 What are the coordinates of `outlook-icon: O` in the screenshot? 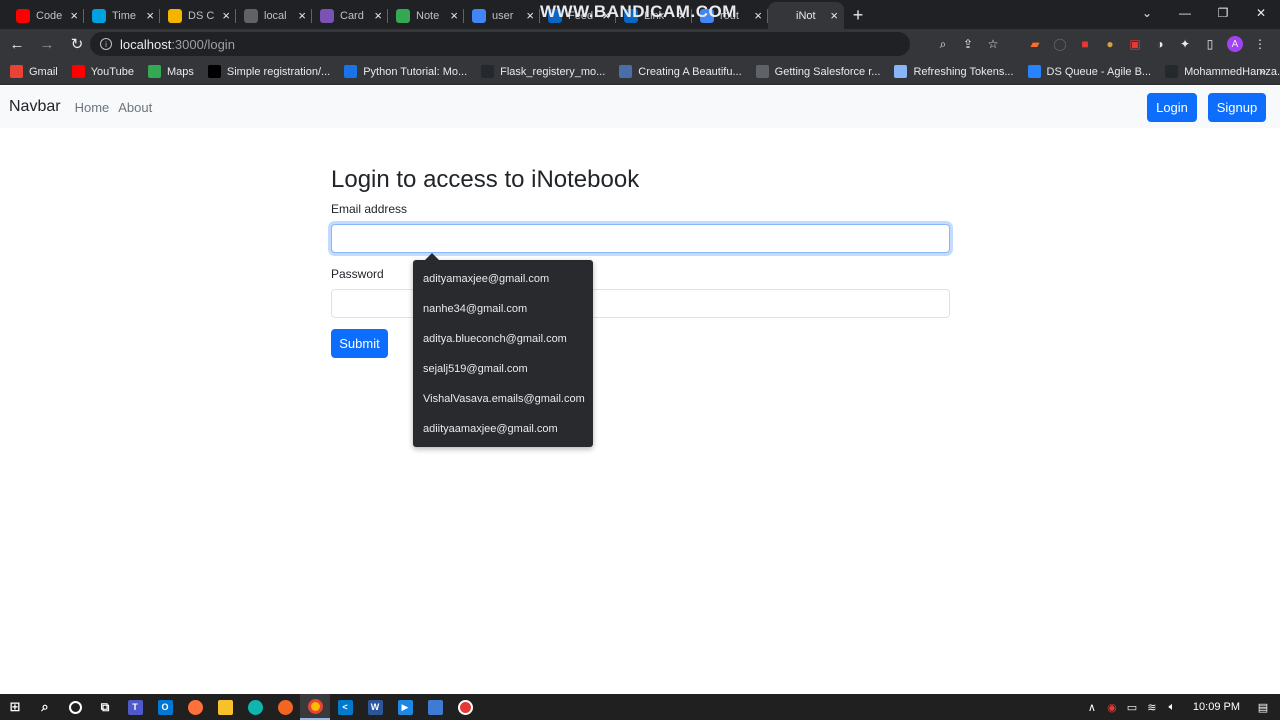 It's located at (165, 707).